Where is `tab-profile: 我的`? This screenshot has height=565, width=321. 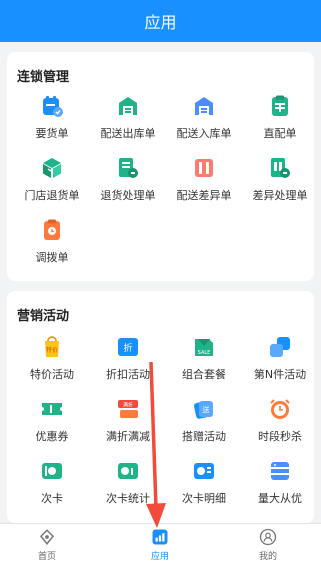
tab-profile: 我的 is located at coordinates (268, 544).